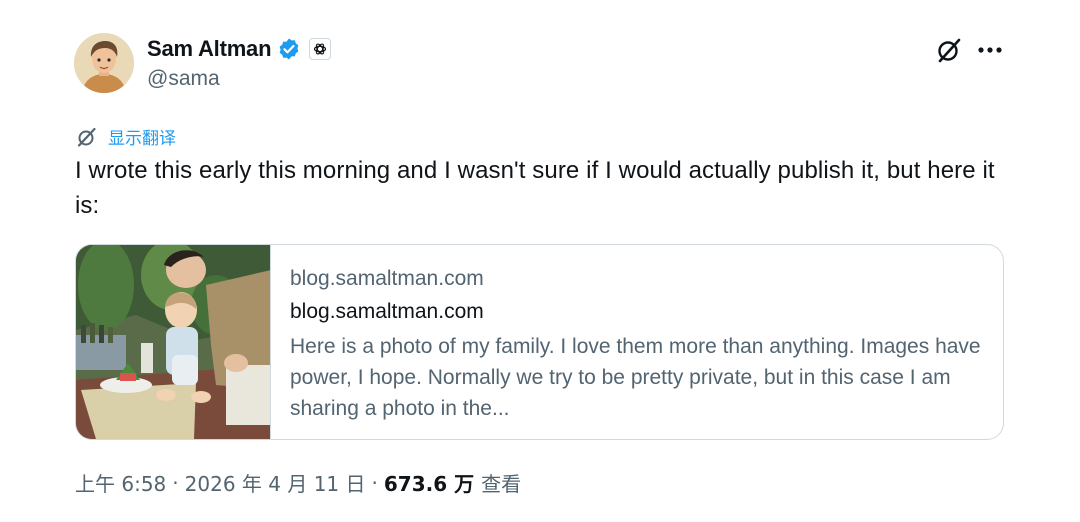 The image size is (1080, 522). Describe the element at coordinates (142, 139) in the screenshot. I see `show-translation-label: 显示翻译` at that location.